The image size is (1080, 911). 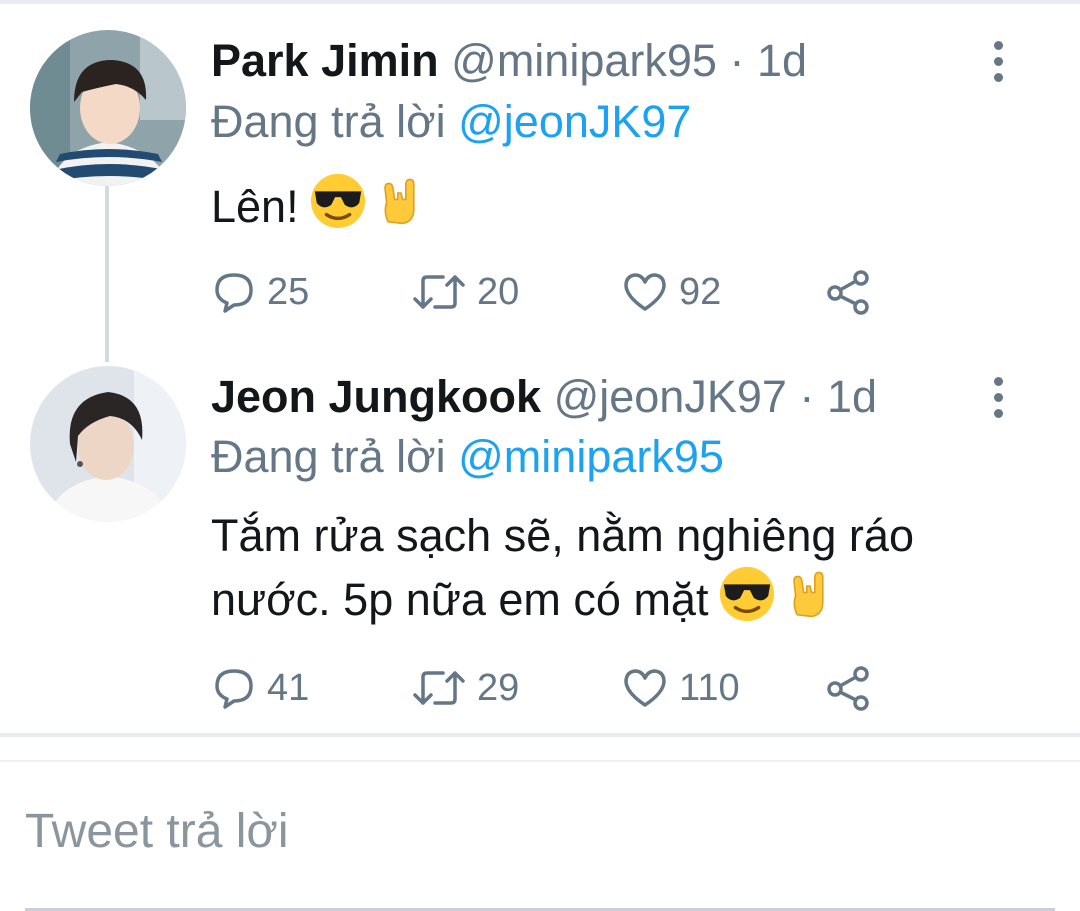 I want to click on replying-to-line: Đang trả lời @minipark95, so click(x=467, y=457).